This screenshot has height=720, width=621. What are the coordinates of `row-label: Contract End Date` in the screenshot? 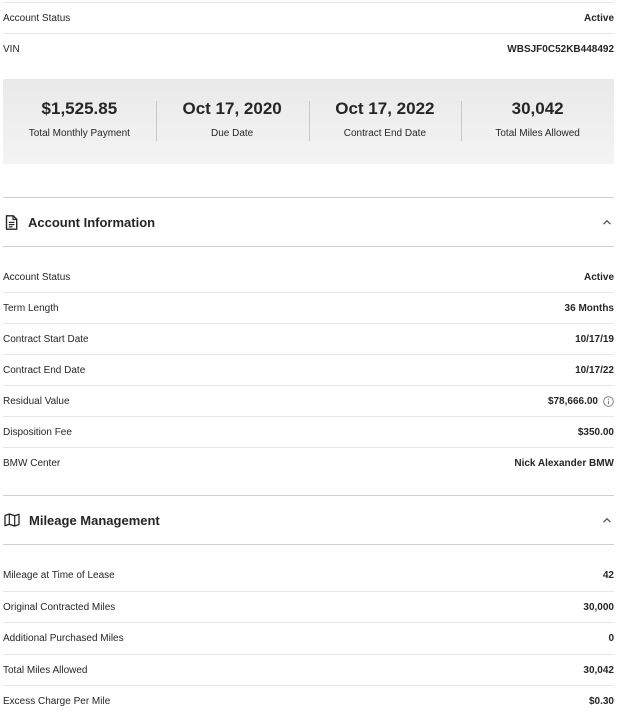 It's located at (44, 370).